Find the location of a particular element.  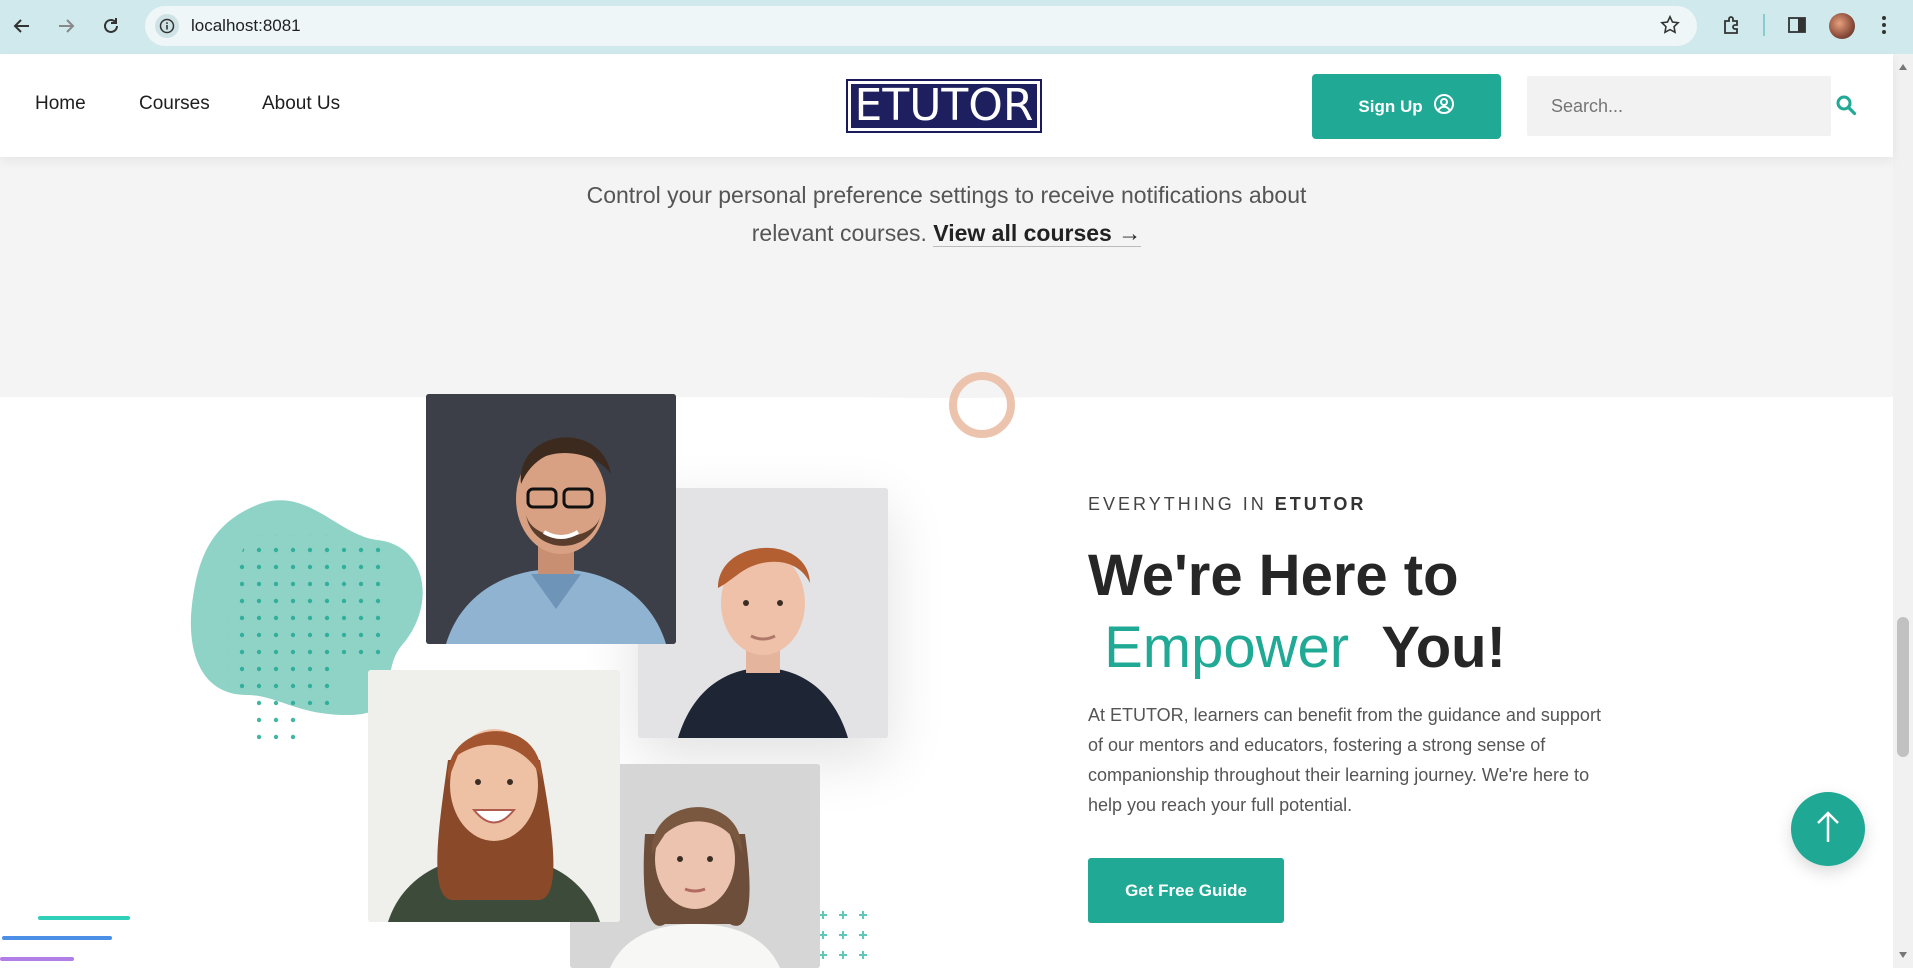

browser-toolbar: localhost:8081 is located at coordinates (956, 27).